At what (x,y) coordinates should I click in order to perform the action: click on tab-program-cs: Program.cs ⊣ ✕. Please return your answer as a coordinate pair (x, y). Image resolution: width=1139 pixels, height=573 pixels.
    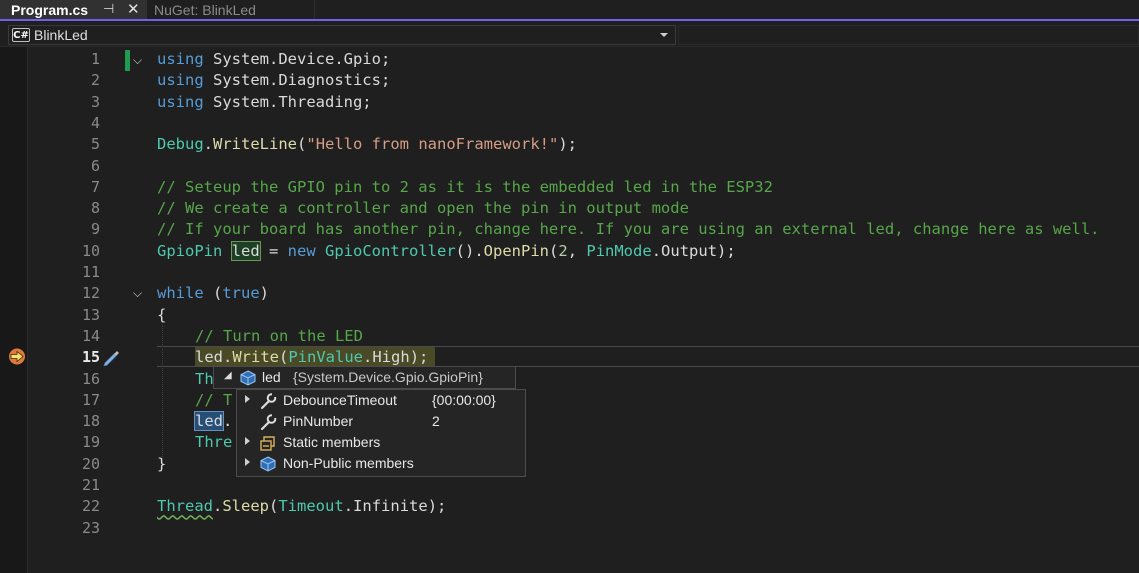
    Looking at the image, I should click on (73, 9).